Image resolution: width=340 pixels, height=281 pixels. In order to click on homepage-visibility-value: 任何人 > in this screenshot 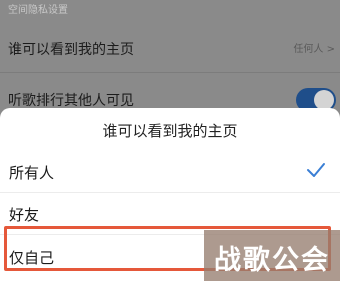, I will do `click(314, 49)`.